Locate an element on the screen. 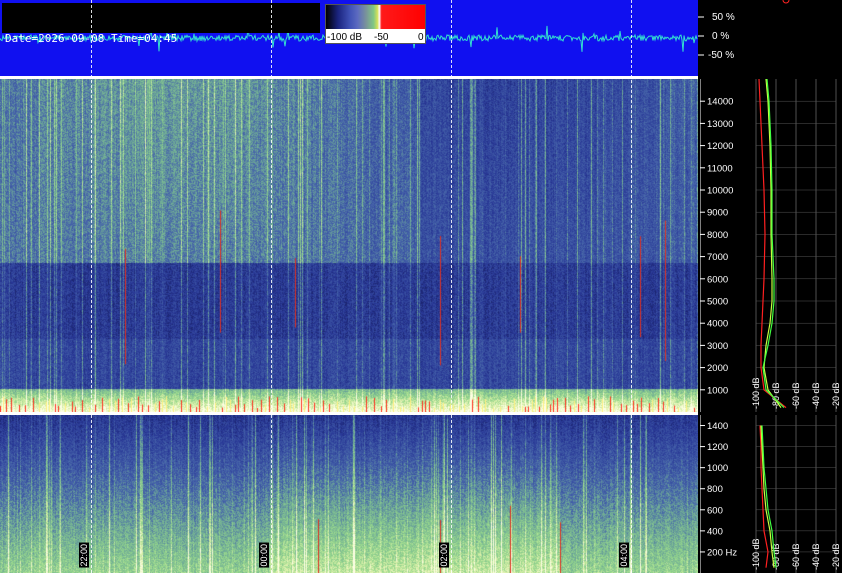 This screenshot has height=573, width=842. freq-tick-label: 9000 is located at coordinates (717, 213).